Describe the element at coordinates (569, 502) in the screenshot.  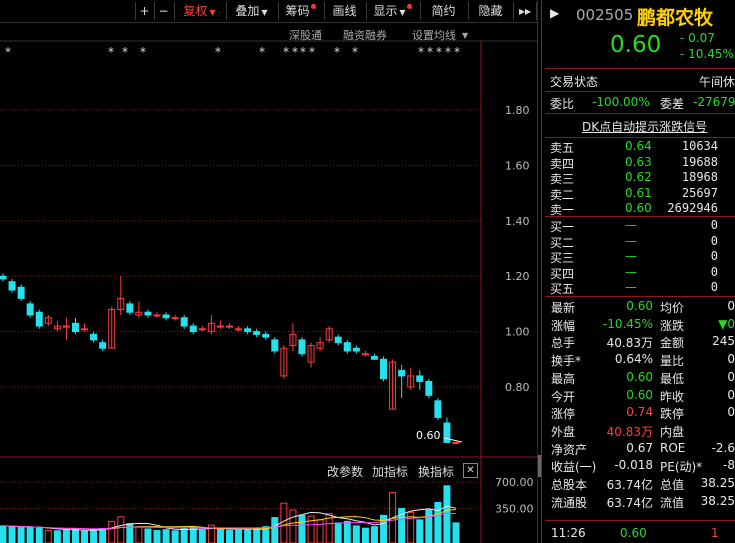
I see `stat-label: 流通股` at that location.